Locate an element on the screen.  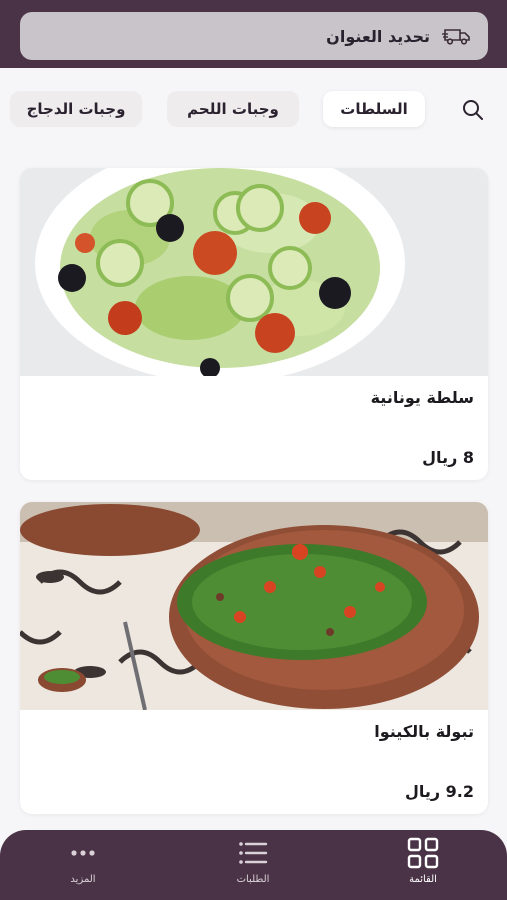
tab-label: وجبات الدجاج is located at coordinates (76, 109).